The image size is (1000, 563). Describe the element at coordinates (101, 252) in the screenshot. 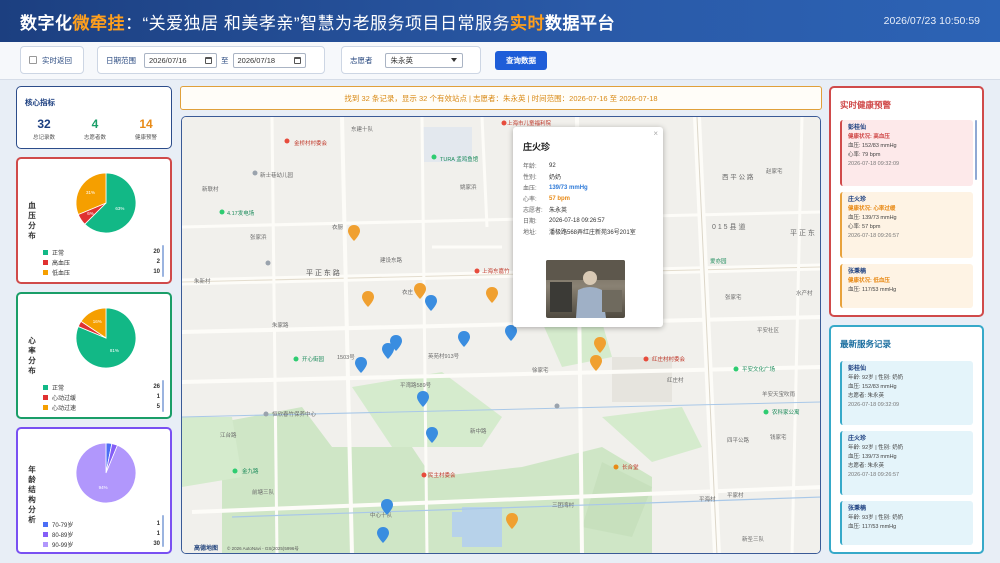

I see `legend-item: 正常 20` at that location.